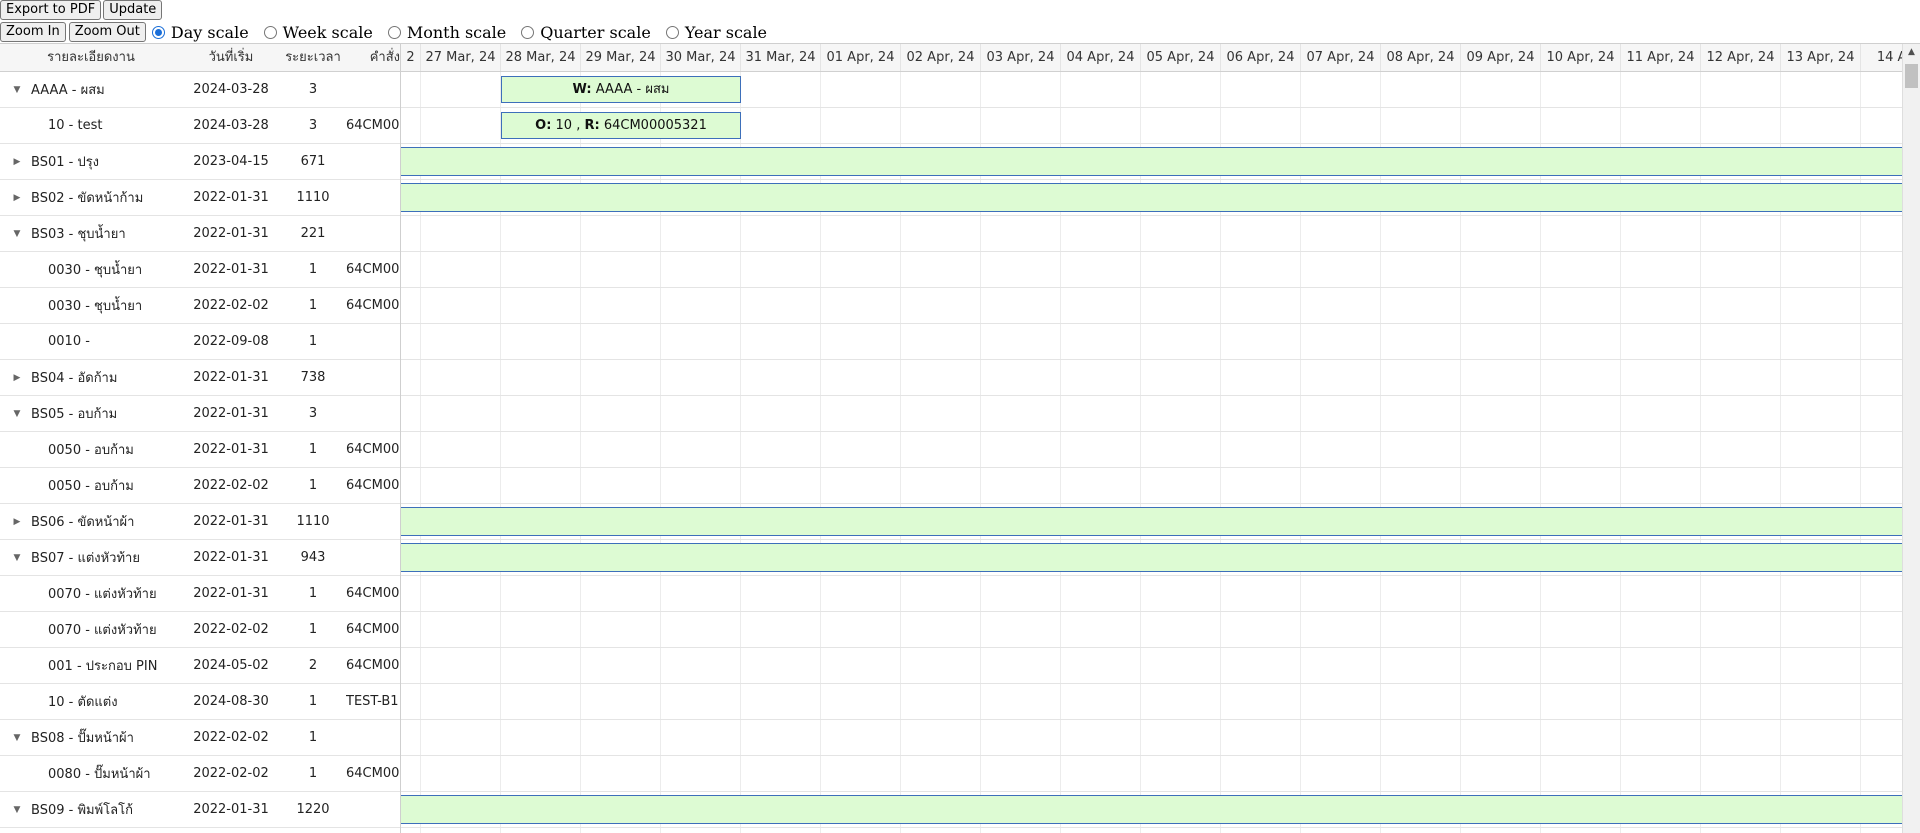  I want to click on table-row: 0070 - แต่งหัวท้าย 2022-02-02 1 64CM00, so click(200, 630).